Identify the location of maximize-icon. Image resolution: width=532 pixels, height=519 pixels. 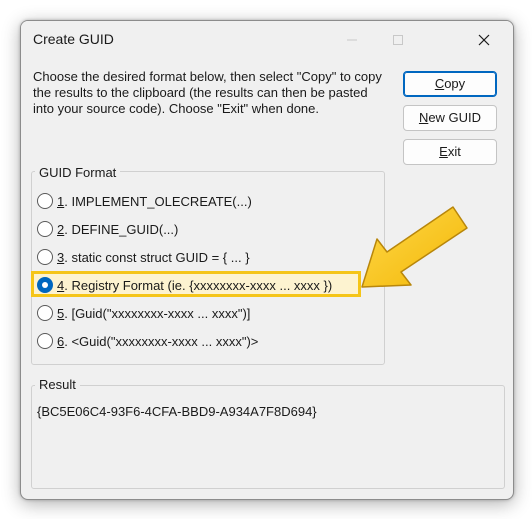
(398, 40).